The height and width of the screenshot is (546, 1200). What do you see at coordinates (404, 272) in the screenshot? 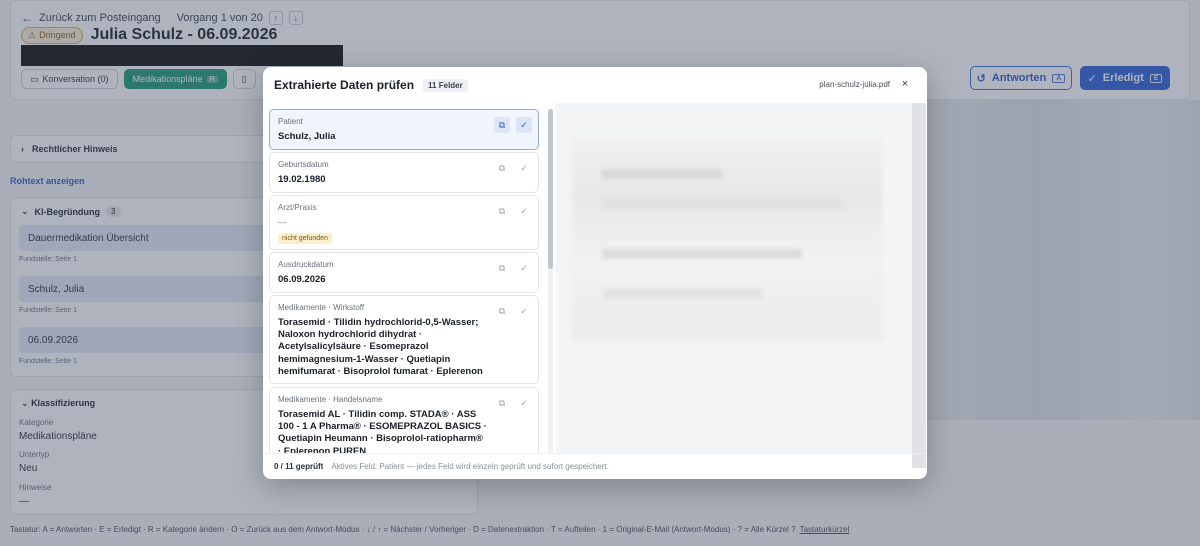
I see `field-card-print-date: Ausdruckdatum 06.09.2026 ⧉ ✓` at bounding box center [404, 272].